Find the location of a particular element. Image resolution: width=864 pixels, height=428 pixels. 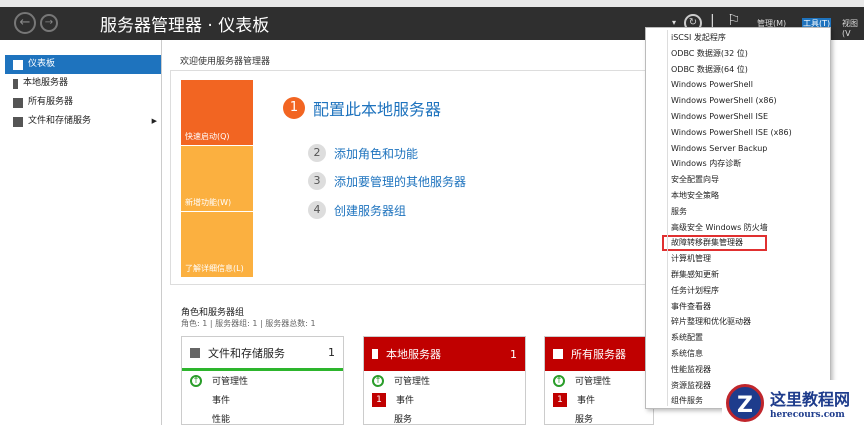

menu-item: 安全配置向导 is located at coordinates (738, 180).